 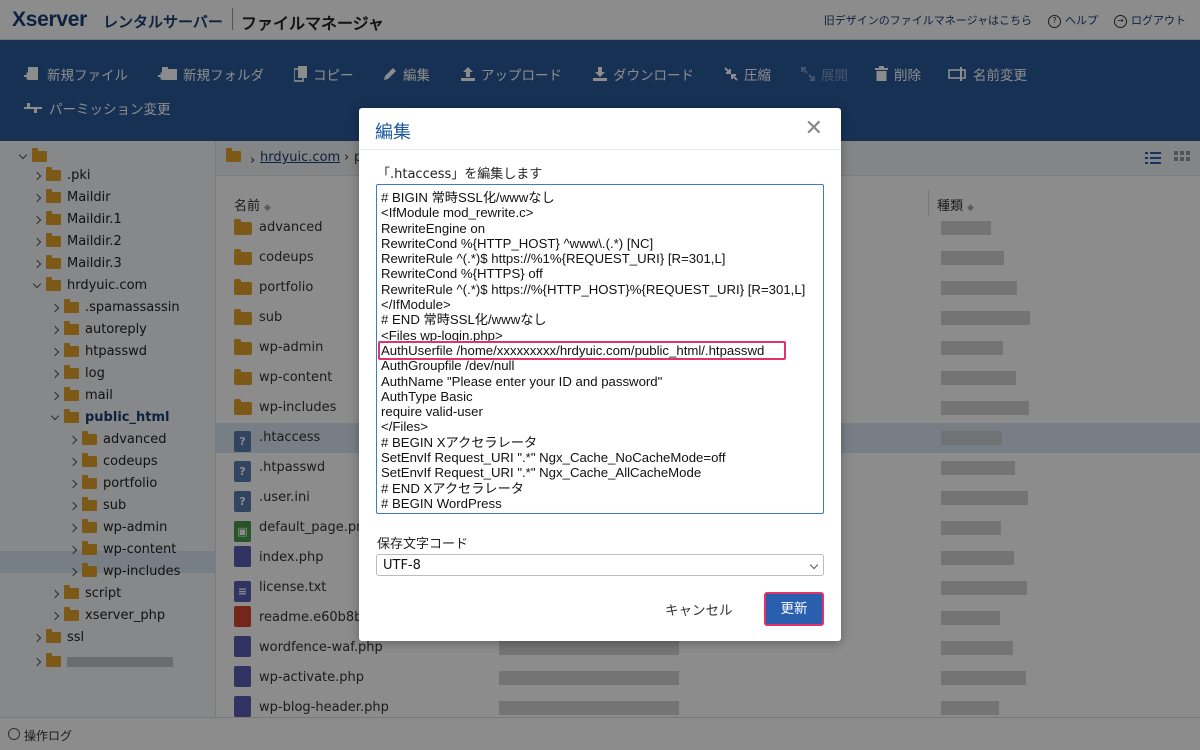 I want to click on dialog-title: 編集, so click(x=393, y=132).